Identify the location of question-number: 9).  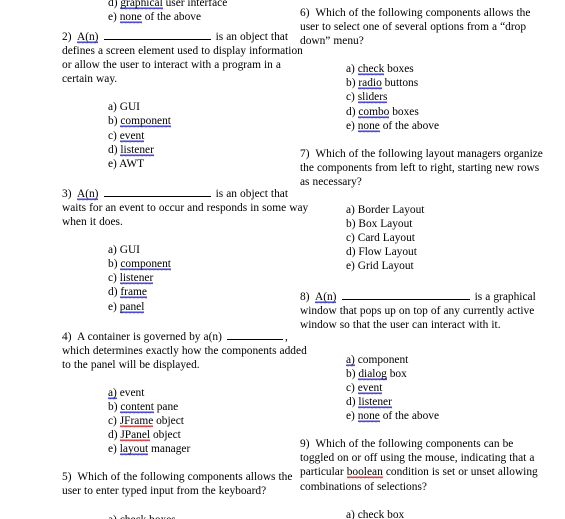
(305, 444).